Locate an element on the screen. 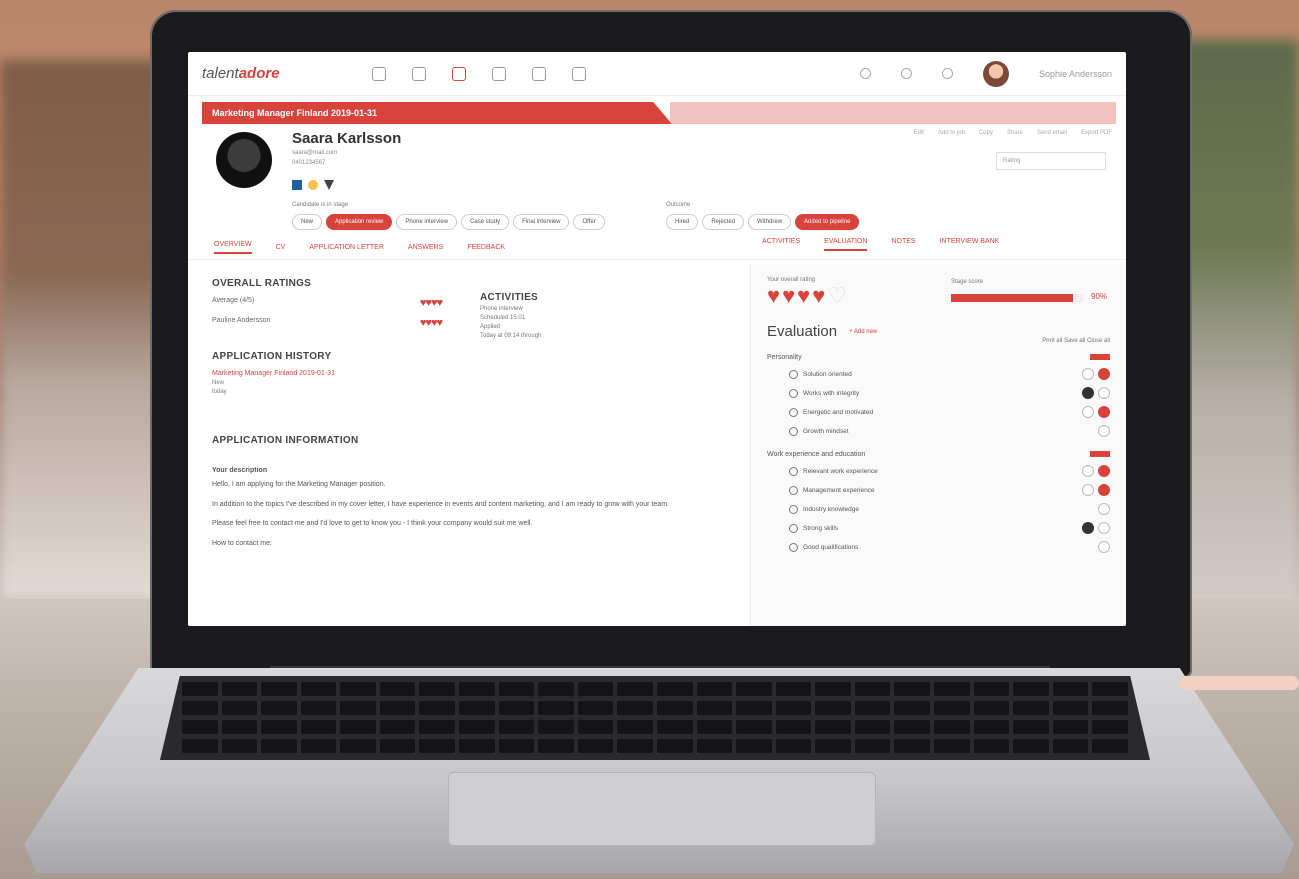 This screenshot has height=879, width=1299. stage-new: New is located at coordinates (307, 222).